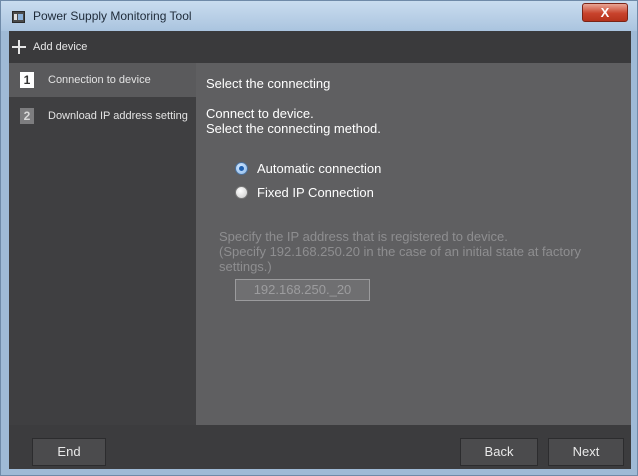 The width and height of the screenshot is (638, 476). Describe the element at coordinates (27, 116) in the screenshot. I see `step-number: 2` at that location.